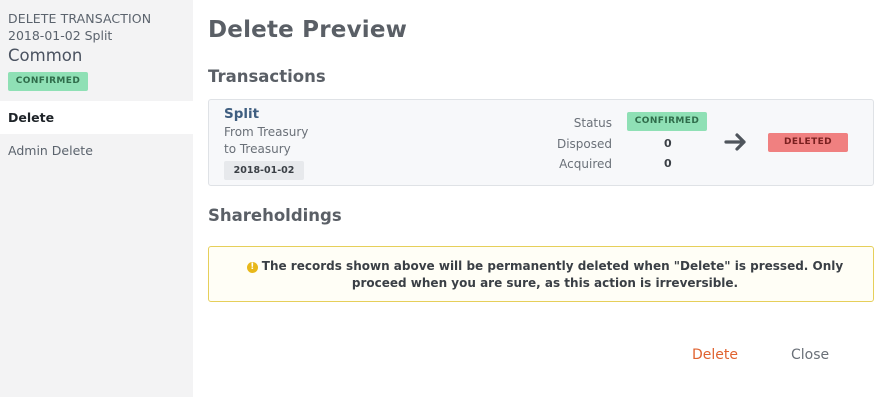 The image size is (886, 397). Describe the element at coordinates (48, 81) in the screenshot. I see `status-badge: CONFIRMED` at that location.